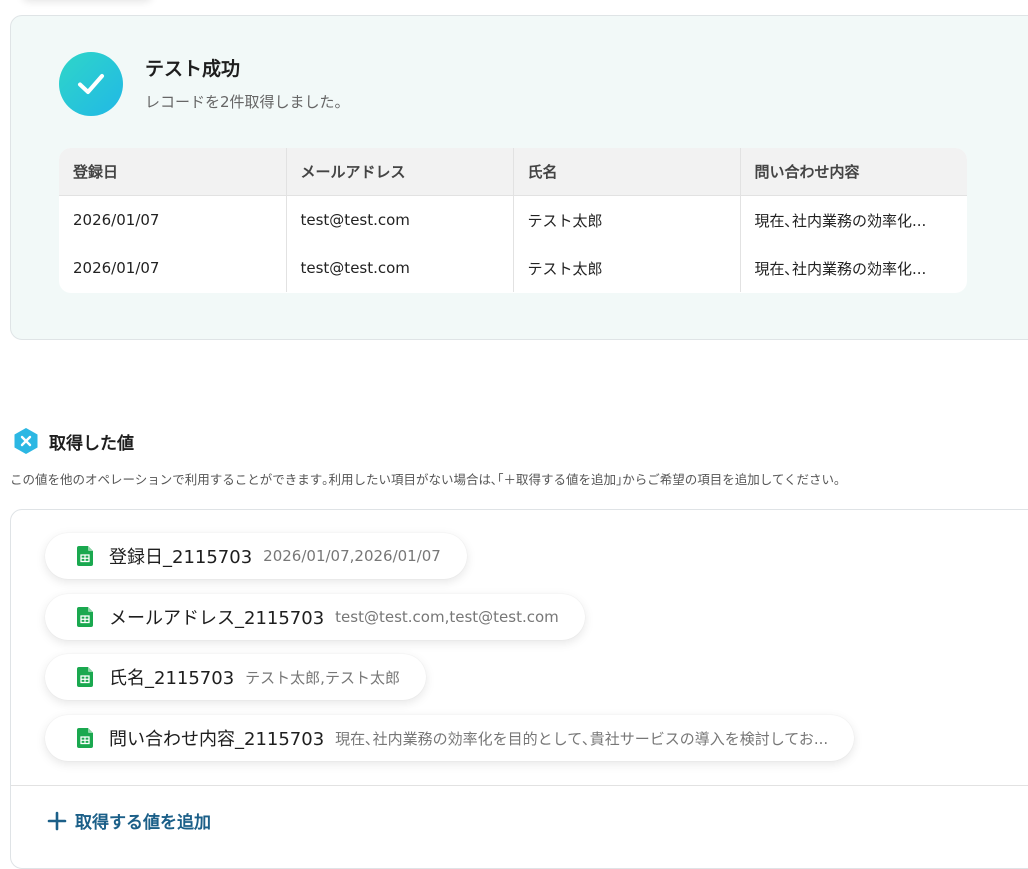  What do you see at coordinates (399, 172) in the screenshot?
I see `column-header: メールアドレス` at bounding box center [399, 172].